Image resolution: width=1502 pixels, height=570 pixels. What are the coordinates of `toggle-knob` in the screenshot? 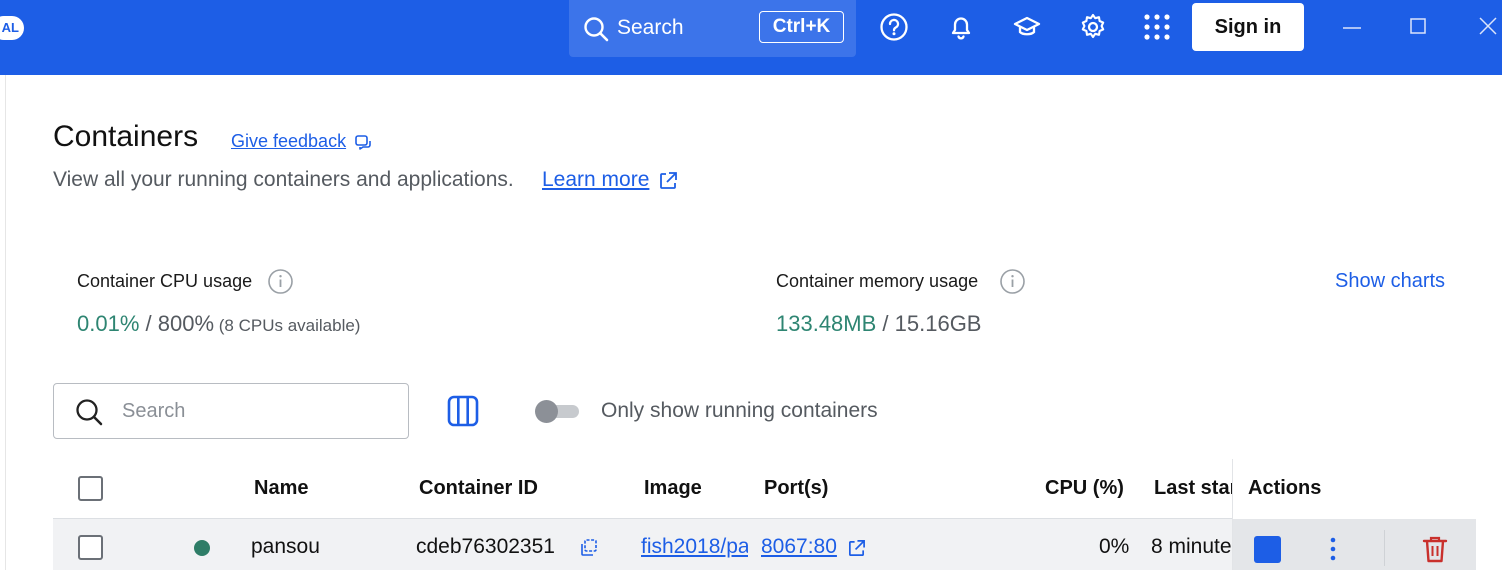 It's located at (546, 411).